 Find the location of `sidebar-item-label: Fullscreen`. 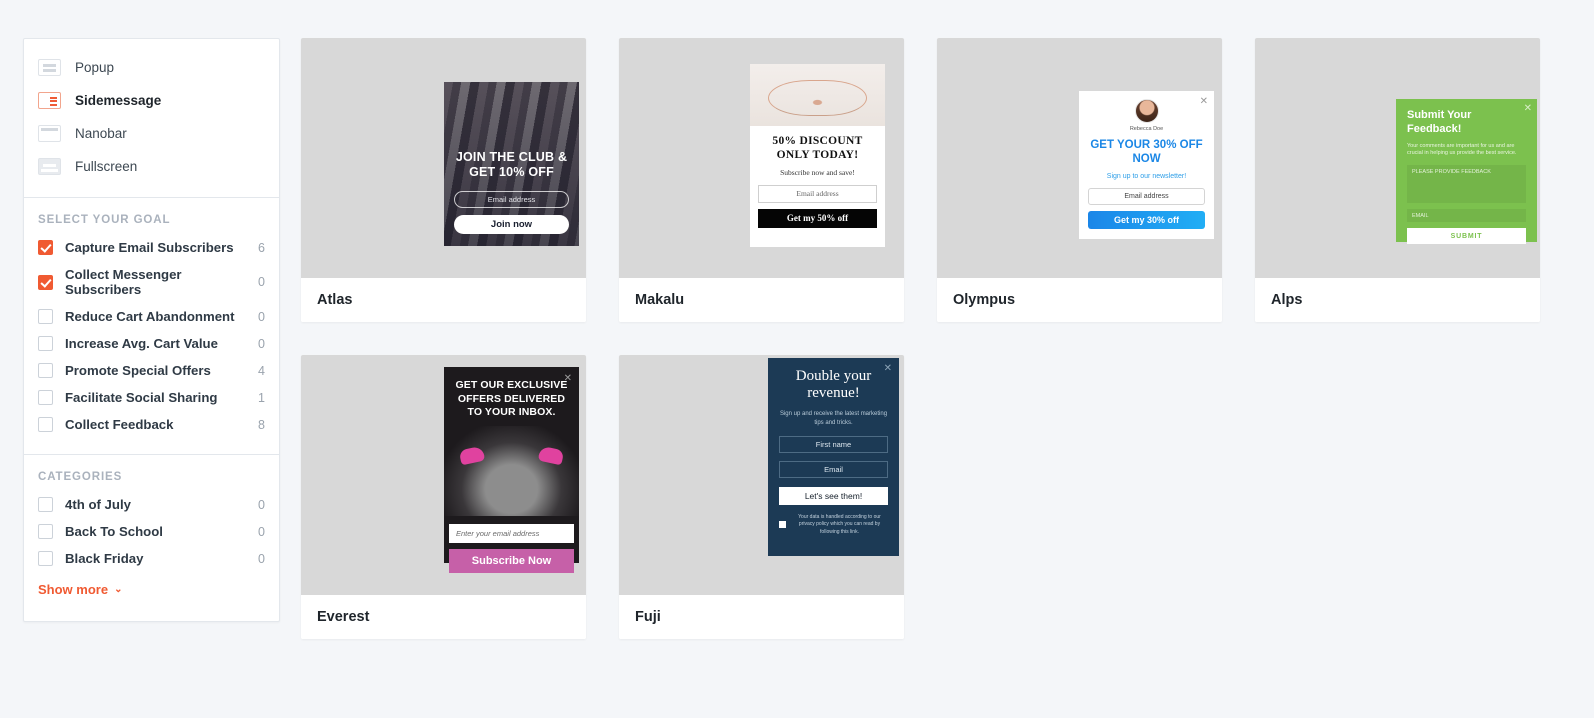

sidebar-item-label: Fullscreen is located at coordinates (106, 166).